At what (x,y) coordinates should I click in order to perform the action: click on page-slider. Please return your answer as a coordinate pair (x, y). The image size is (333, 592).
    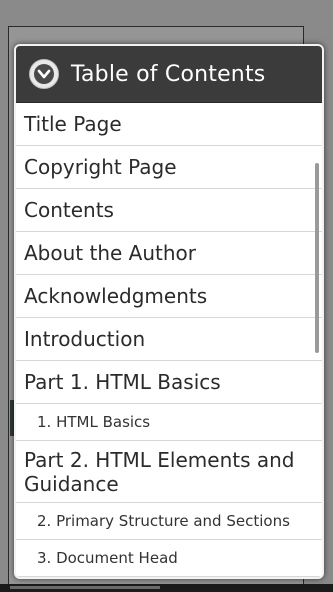
    Looking at the image, I should click on (85, 587).